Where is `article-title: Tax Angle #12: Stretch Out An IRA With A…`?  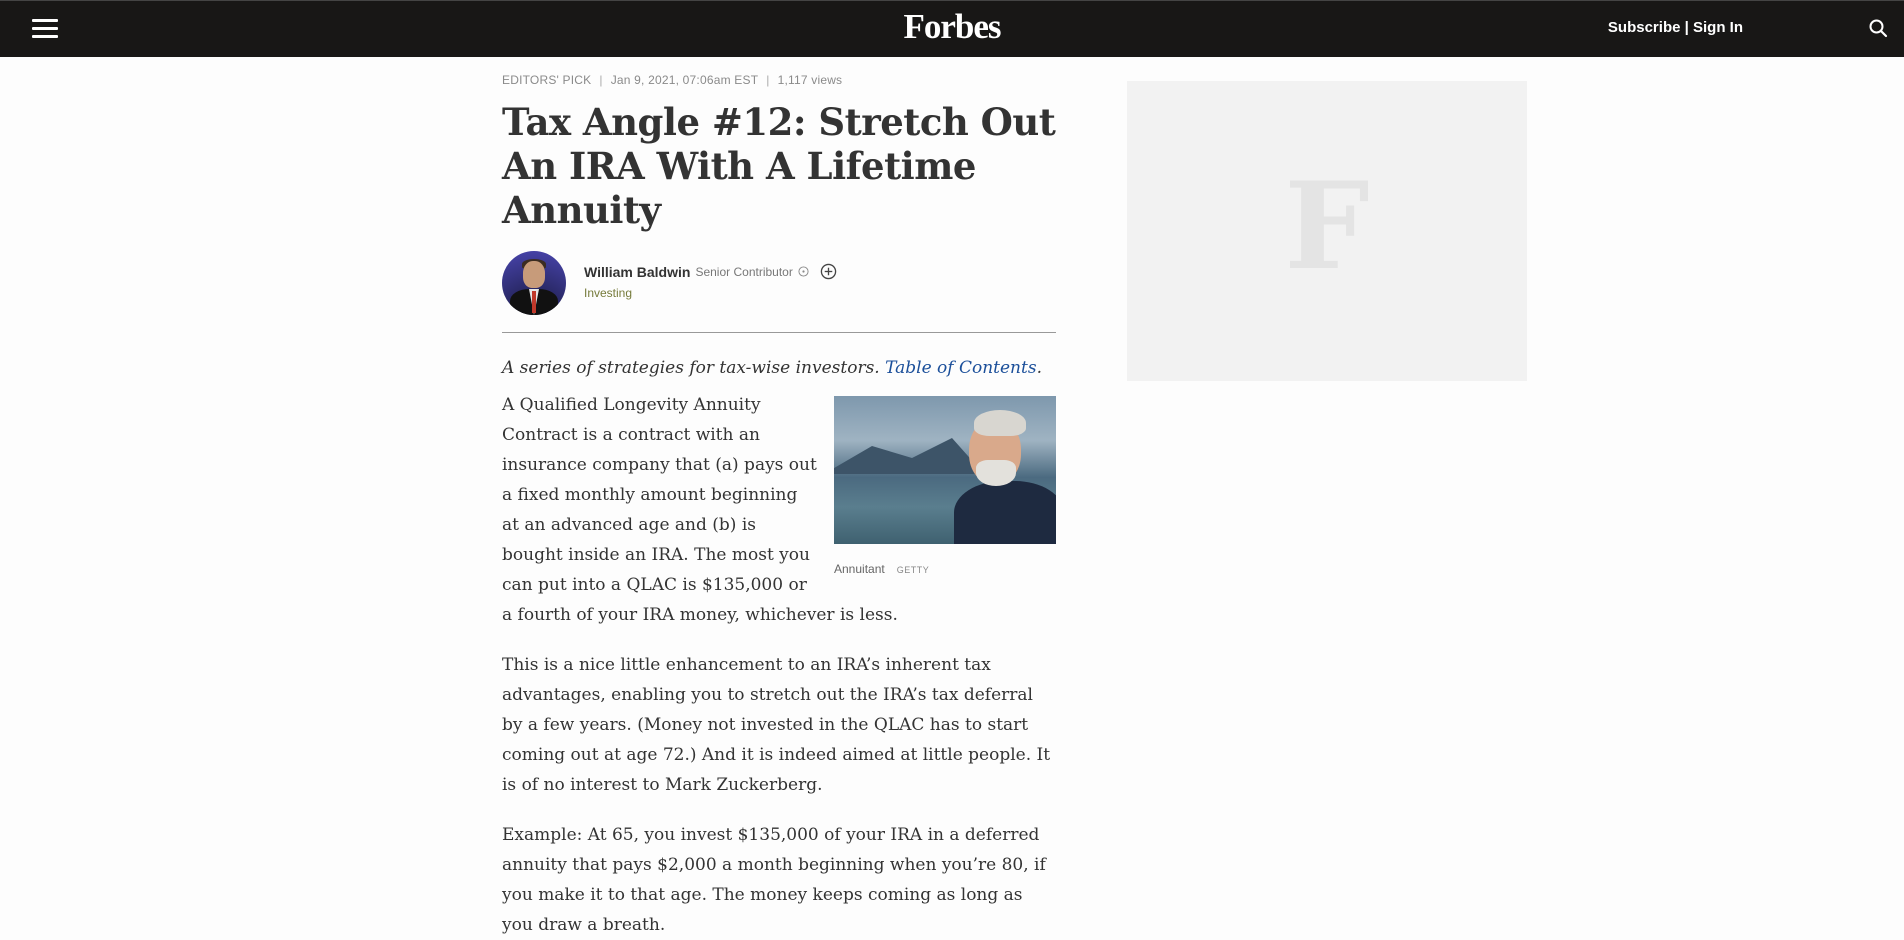
article-title: Tax Angle #12: Stretch Out An IRA With A… is located at coordinates (779, 166).